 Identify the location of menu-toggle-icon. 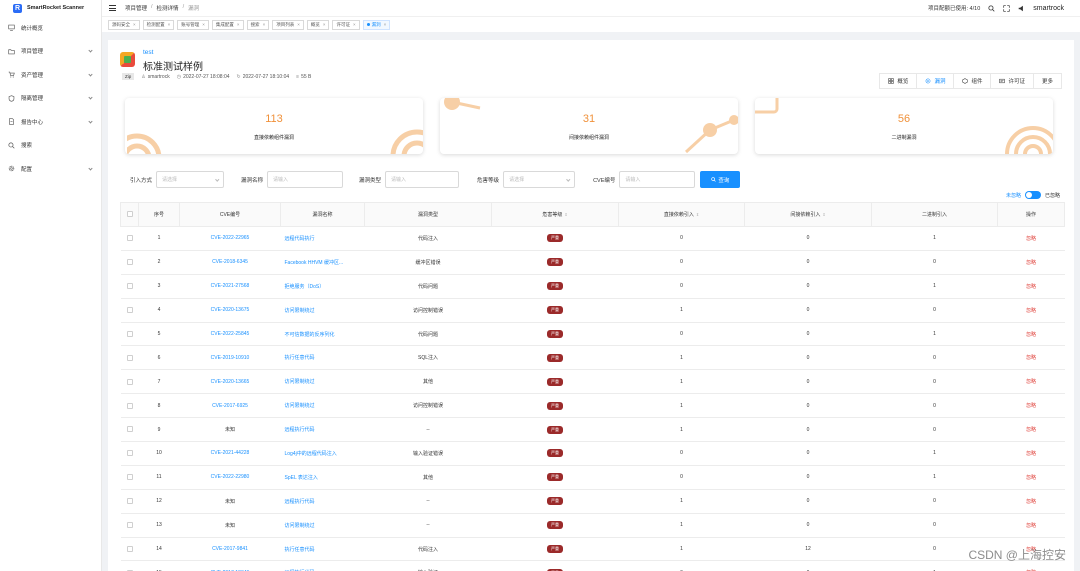
(112, 8).